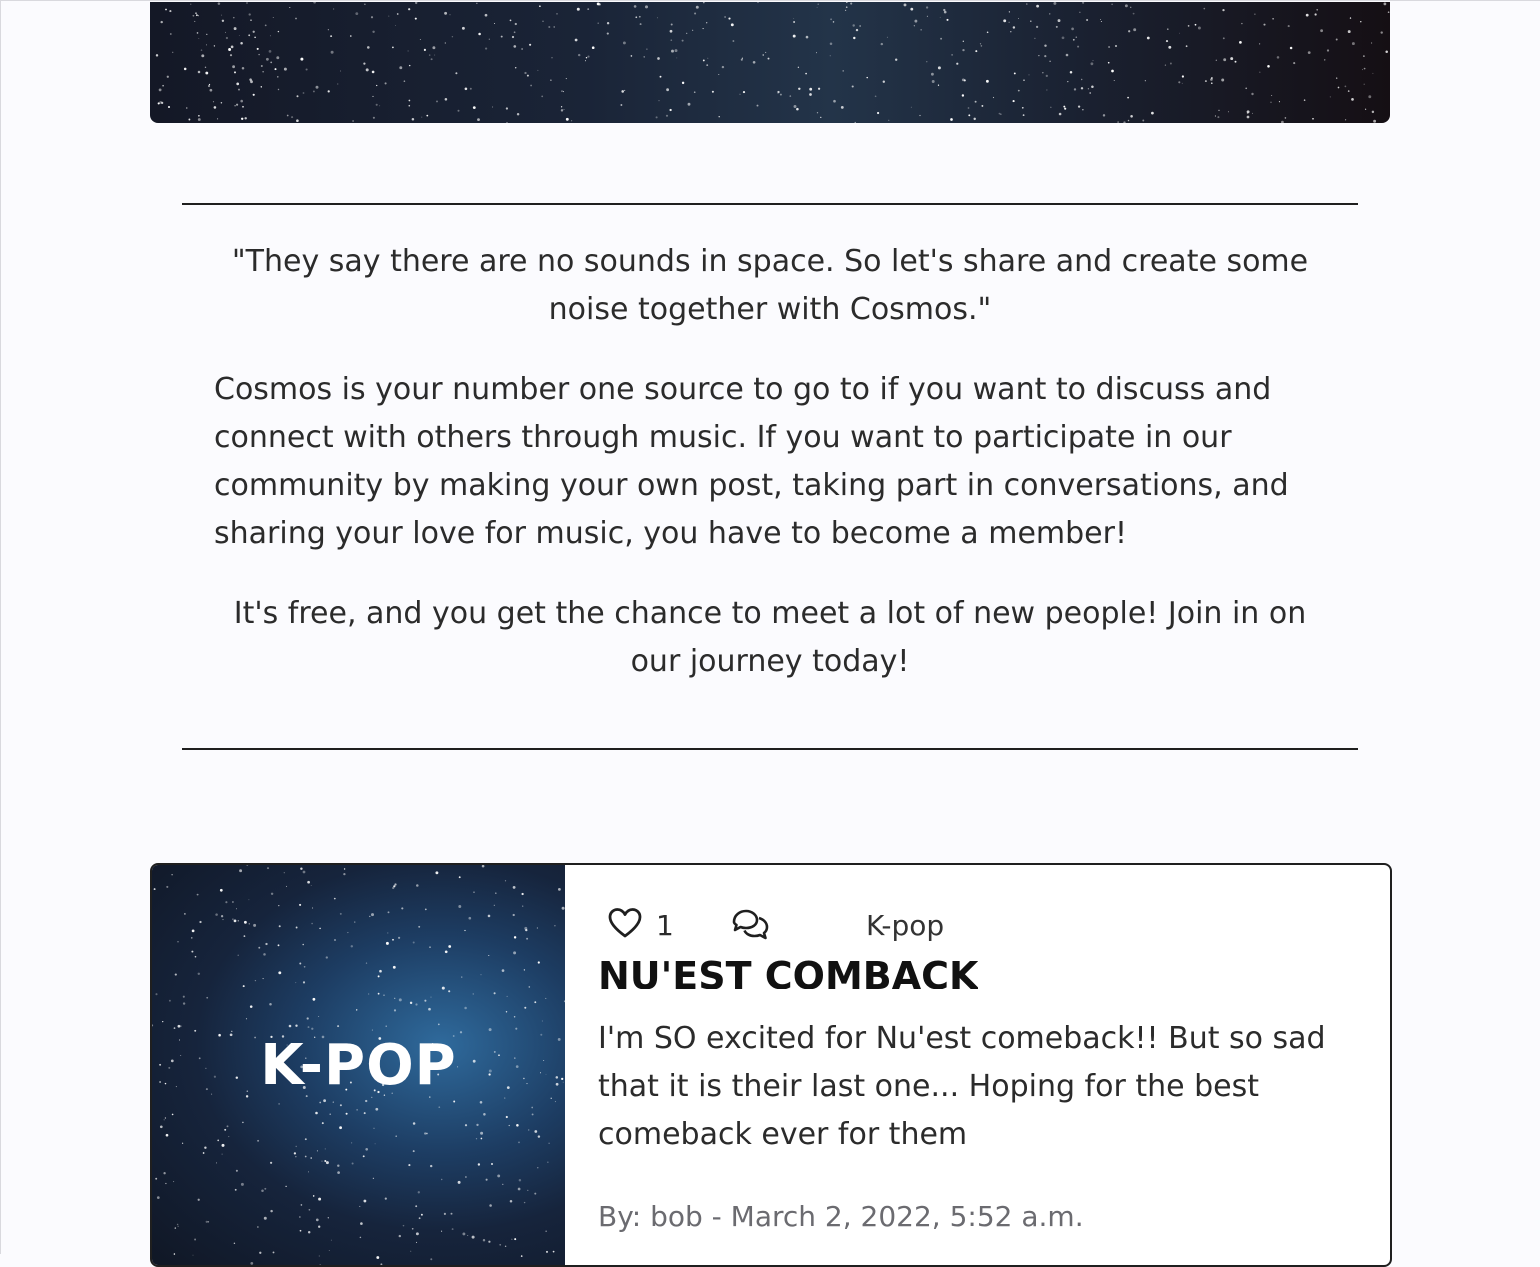  Describe the element at coordinates (750, 924) in the screenshot. I see `comments-icon` at that location.